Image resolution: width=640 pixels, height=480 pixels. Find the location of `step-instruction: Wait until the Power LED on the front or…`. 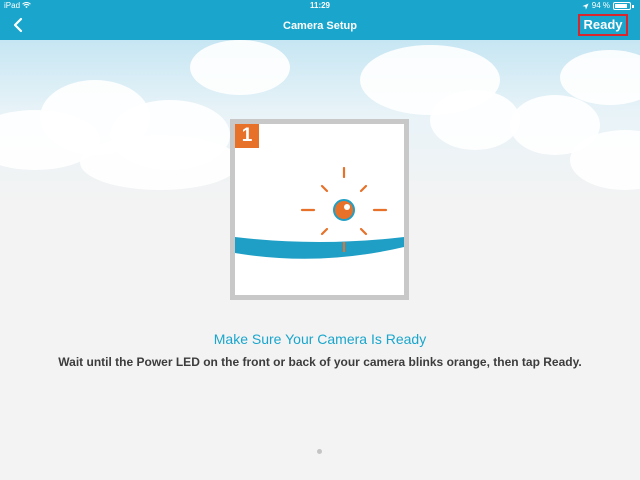

step-instruction: Wait until the Power LED on the front or… is located at coordinates (320, 362).